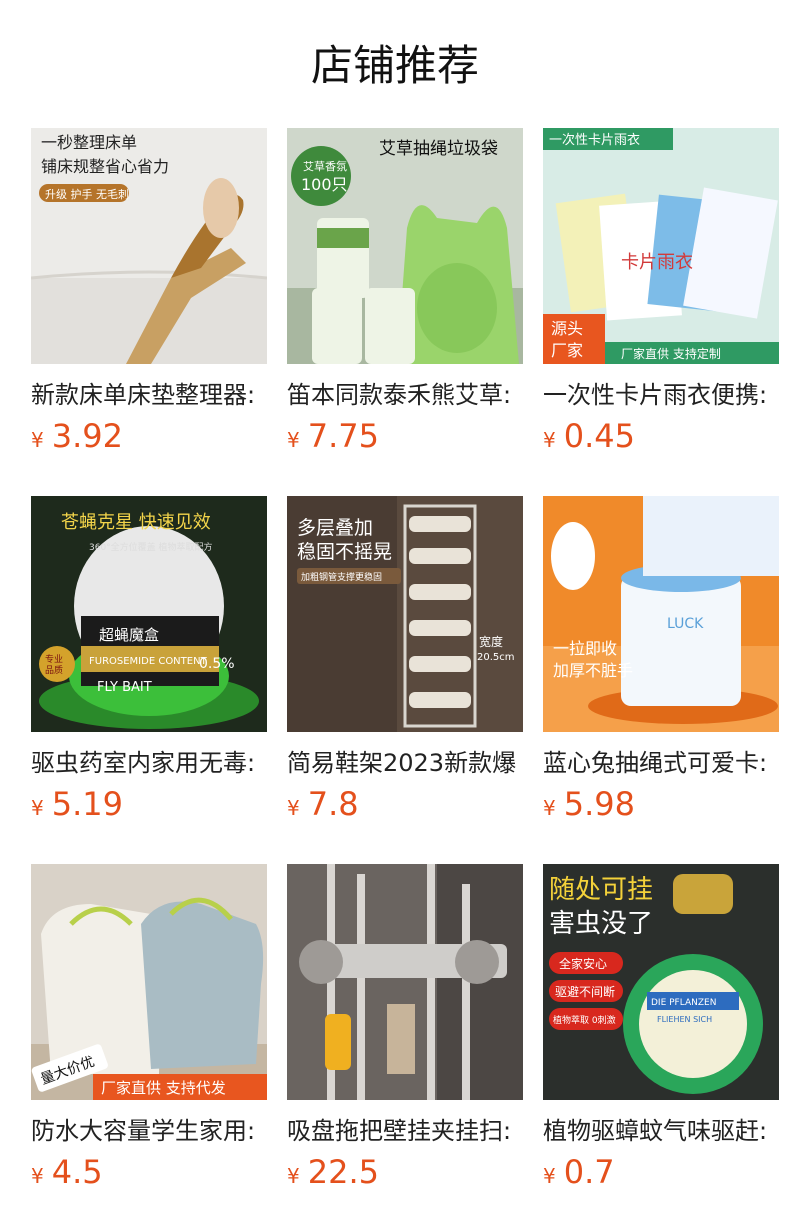 This screenshot has height=1232, width=790. Describe the element at coordinates (324, 184) in the screenshot. I see `image-caption: 100只` at that location.